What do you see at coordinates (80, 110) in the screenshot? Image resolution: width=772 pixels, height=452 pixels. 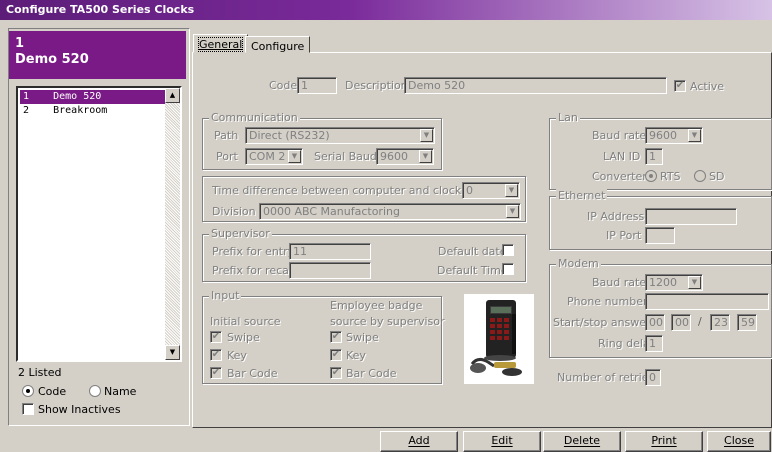 I see `list-item-name: Breakroom` at bounding box center [80, 110].